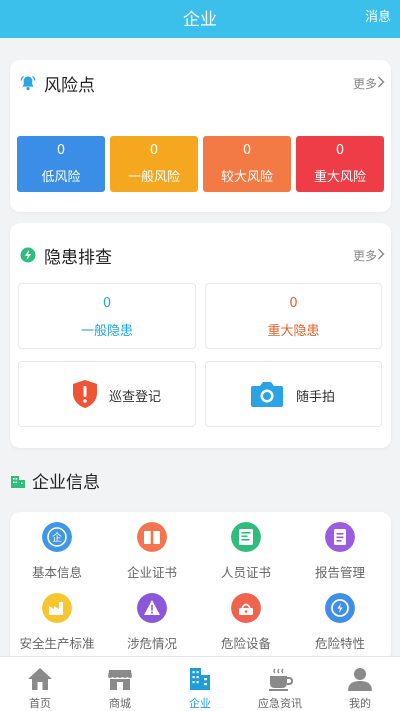  Describe the element at coordinates (152, 555) in the screenshot. I see `grid-item-enterprise-certificate: 企业证书` at that location.